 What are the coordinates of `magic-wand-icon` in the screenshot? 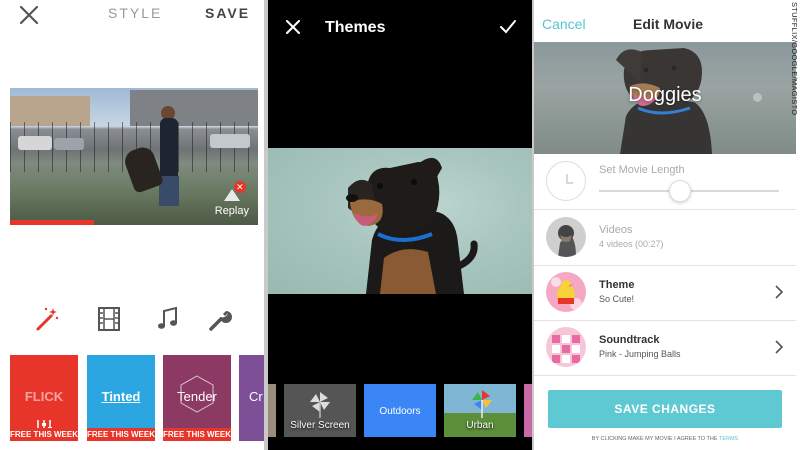 It's located at (46, 319).